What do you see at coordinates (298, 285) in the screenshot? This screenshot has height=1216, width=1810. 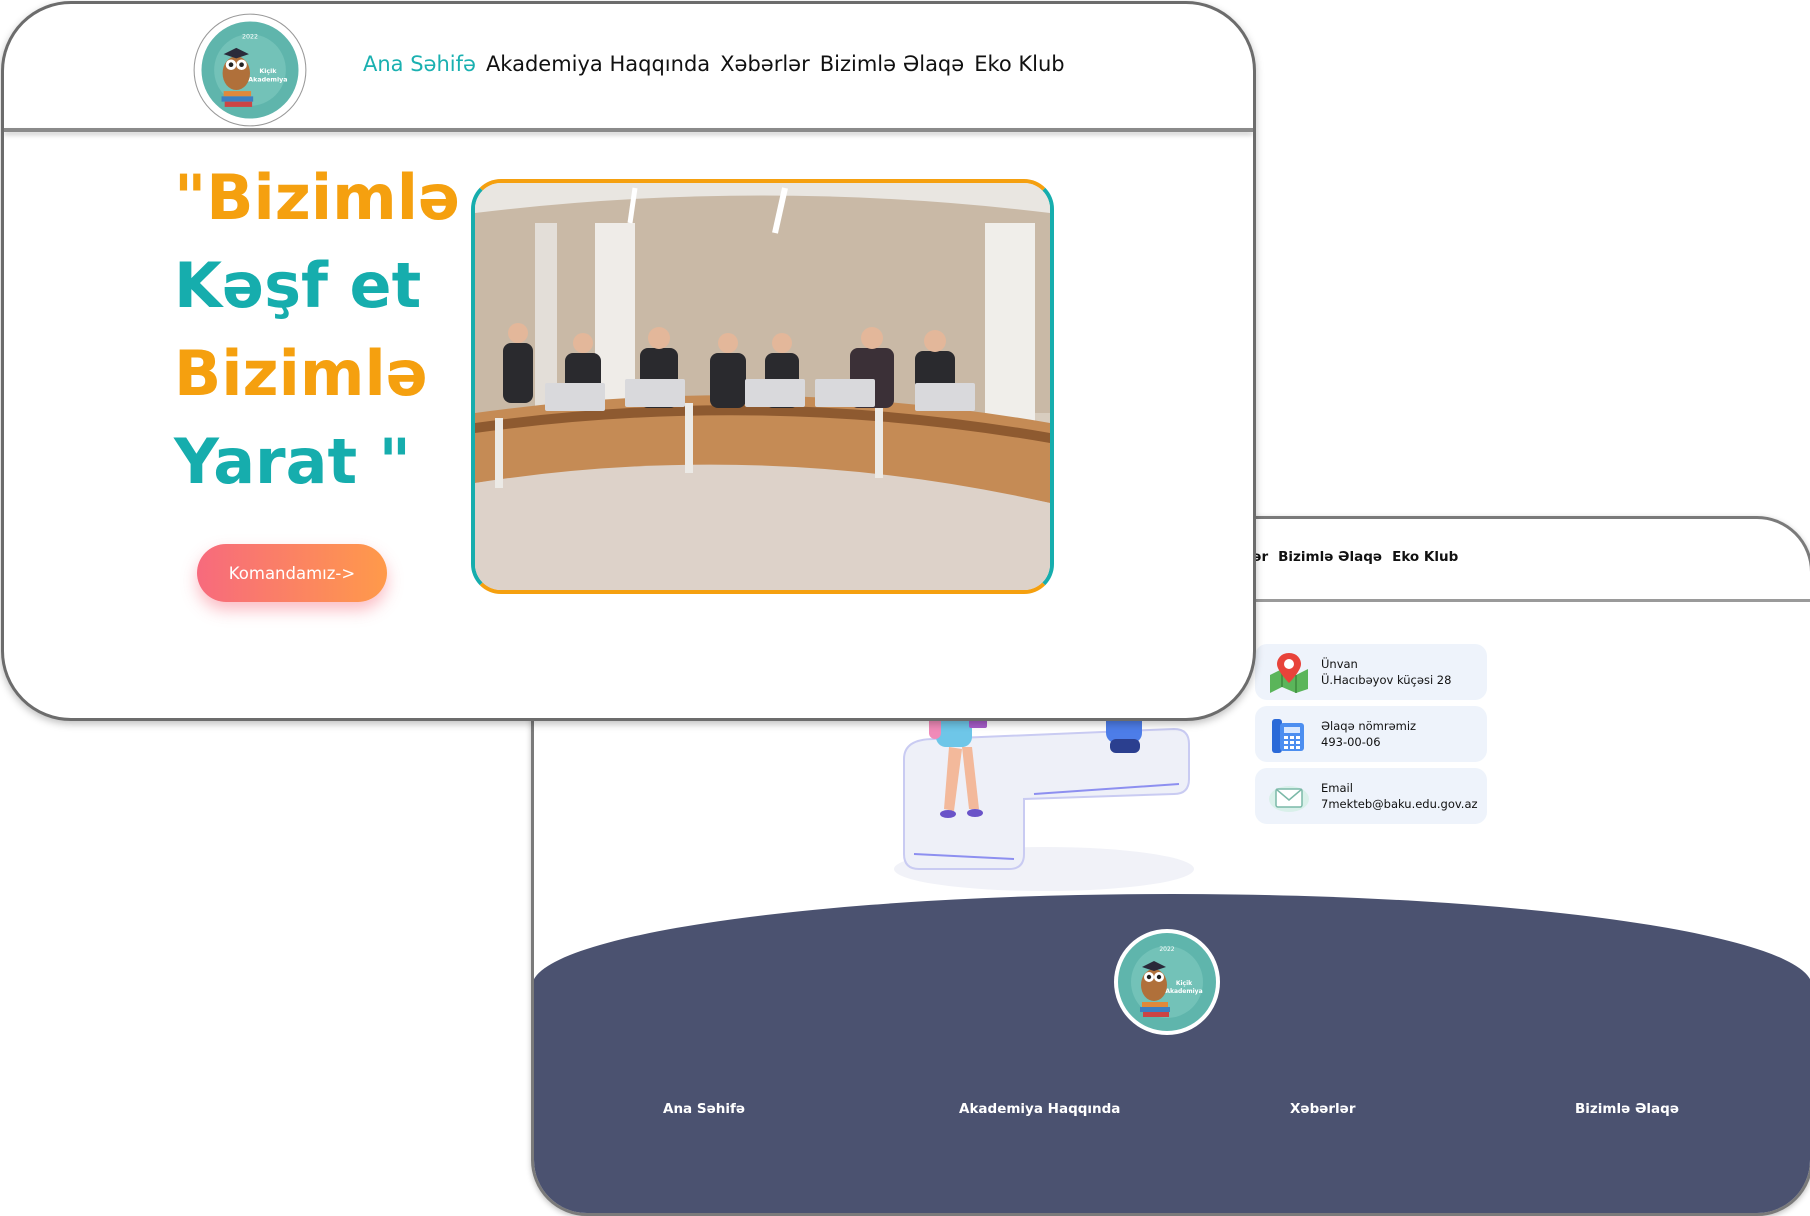 I see `headline-line-2: Kəşf et` at bounding box center [298, 285].